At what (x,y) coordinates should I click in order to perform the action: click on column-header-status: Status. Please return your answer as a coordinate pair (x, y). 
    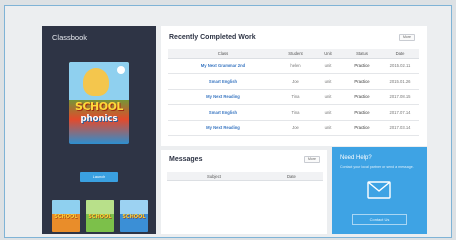
    Looking at the image, I should click on (362, 54).